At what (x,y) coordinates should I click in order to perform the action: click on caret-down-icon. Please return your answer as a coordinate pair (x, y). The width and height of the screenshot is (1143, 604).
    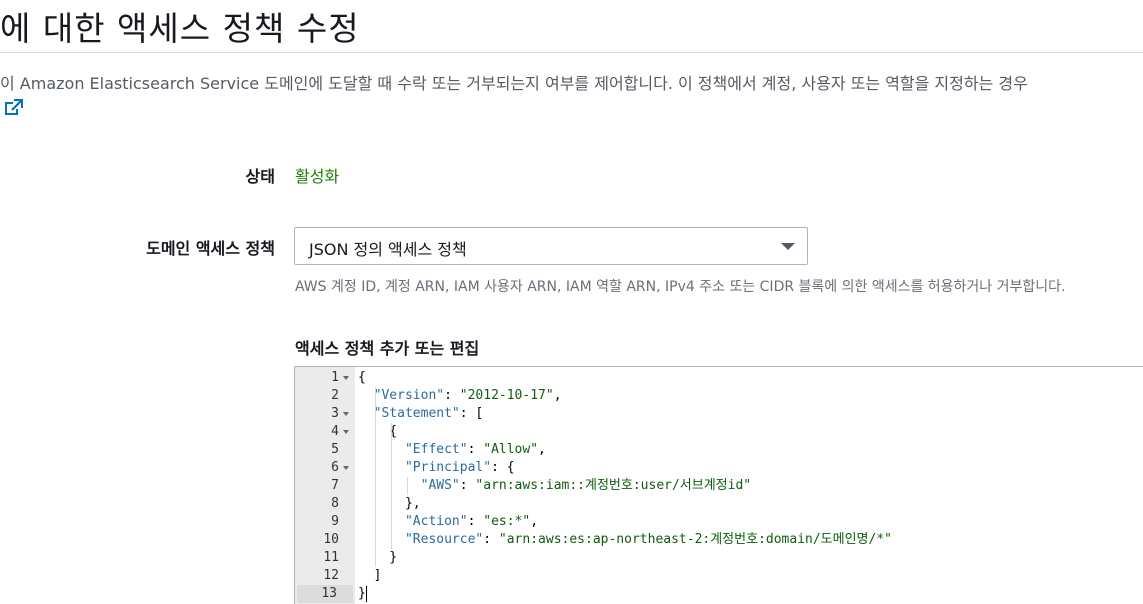
    Looking at the image, I should click on (788, 246).